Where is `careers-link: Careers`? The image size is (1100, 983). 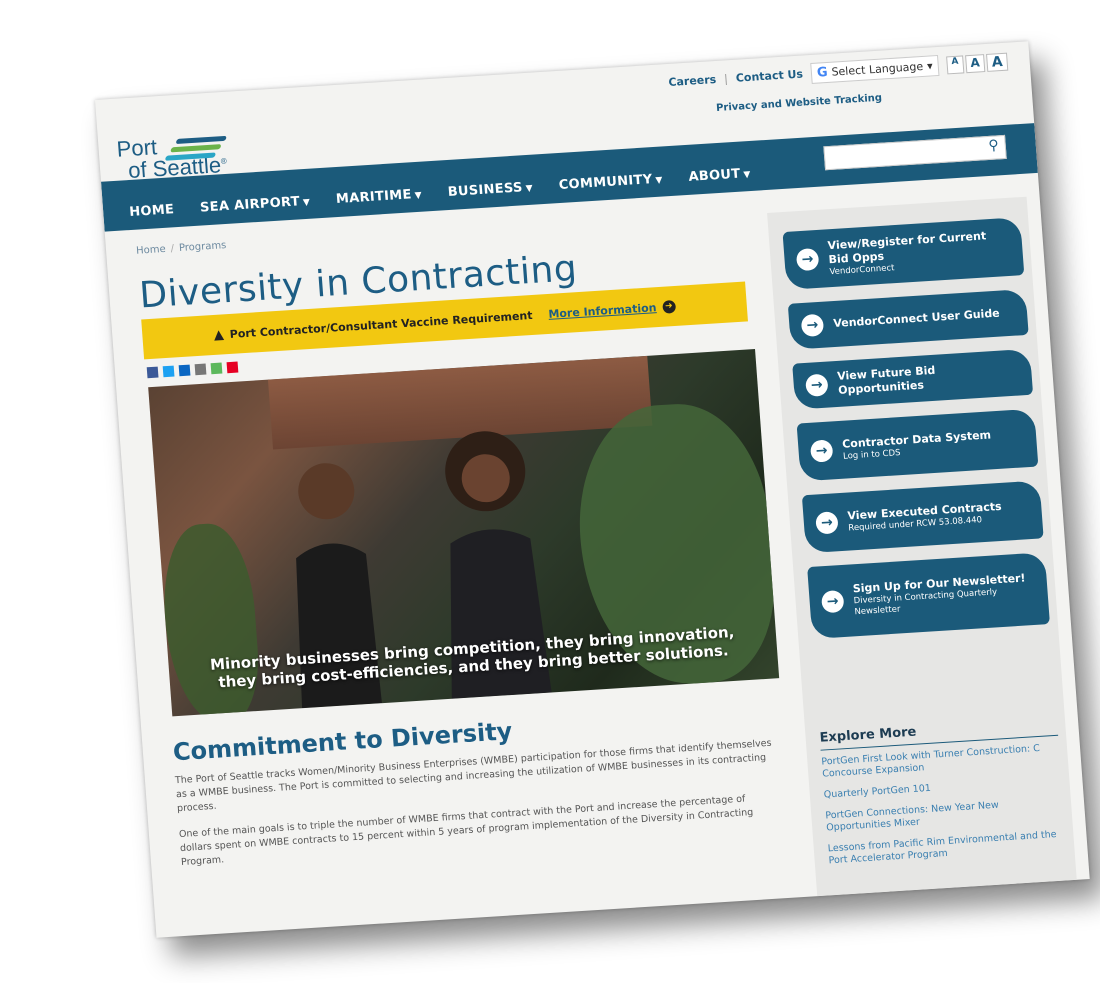
careers-link: Careers is located at coordinates (692, 81).